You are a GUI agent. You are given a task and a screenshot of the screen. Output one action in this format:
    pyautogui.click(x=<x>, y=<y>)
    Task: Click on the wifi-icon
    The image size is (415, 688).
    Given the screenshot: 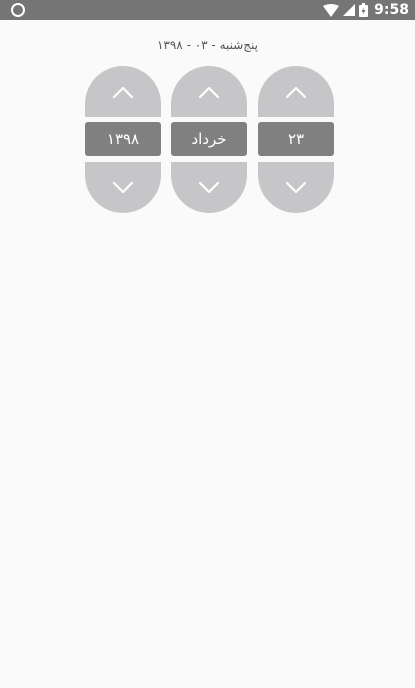 What is the action you would take?
    pyautogui.click(x=331, y=10)
    